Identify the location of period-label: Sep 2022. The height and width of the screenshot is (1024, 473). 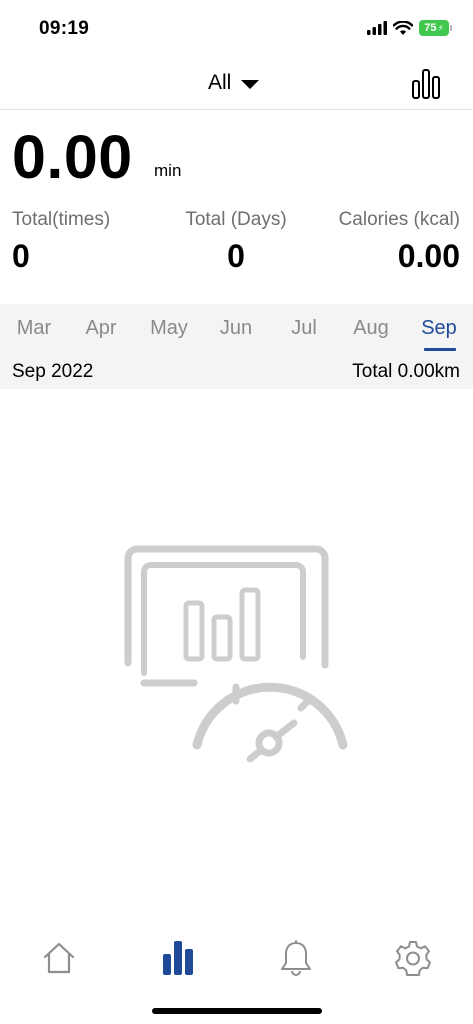
(53, 371).